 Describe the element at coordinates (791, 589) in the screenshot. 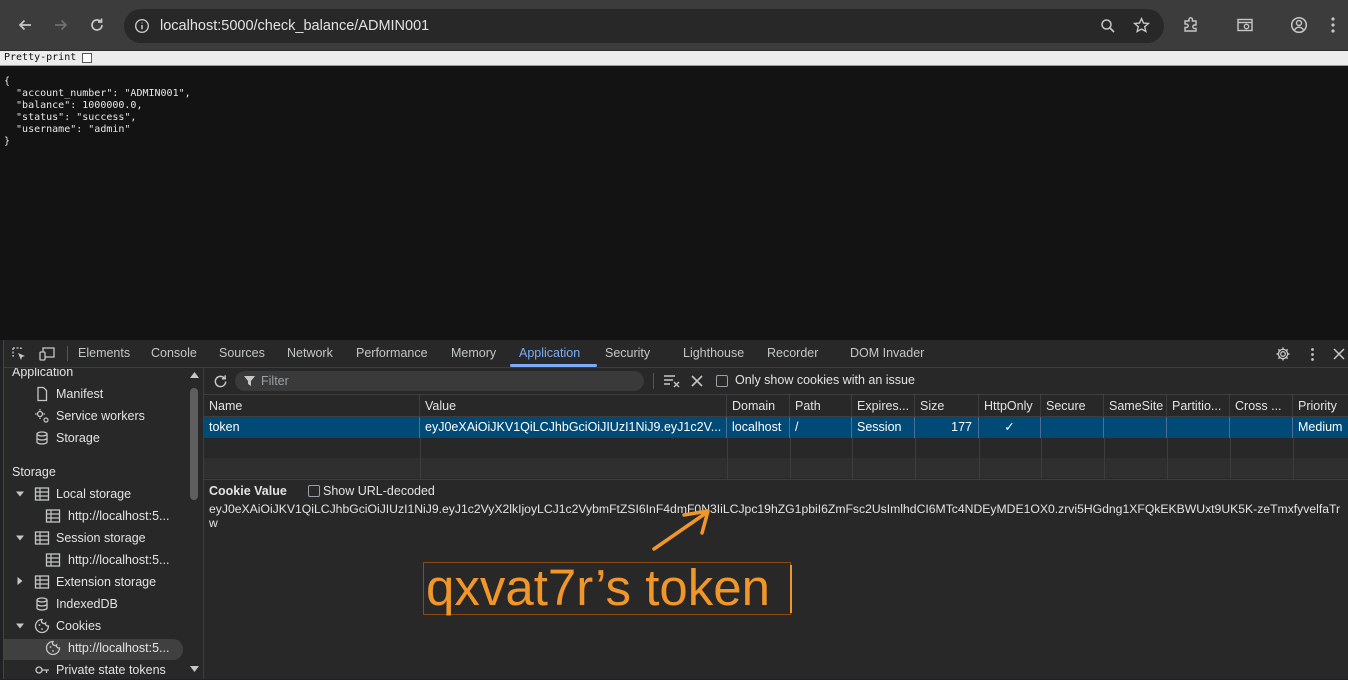

I see `annotation-text-cursor` at that location.